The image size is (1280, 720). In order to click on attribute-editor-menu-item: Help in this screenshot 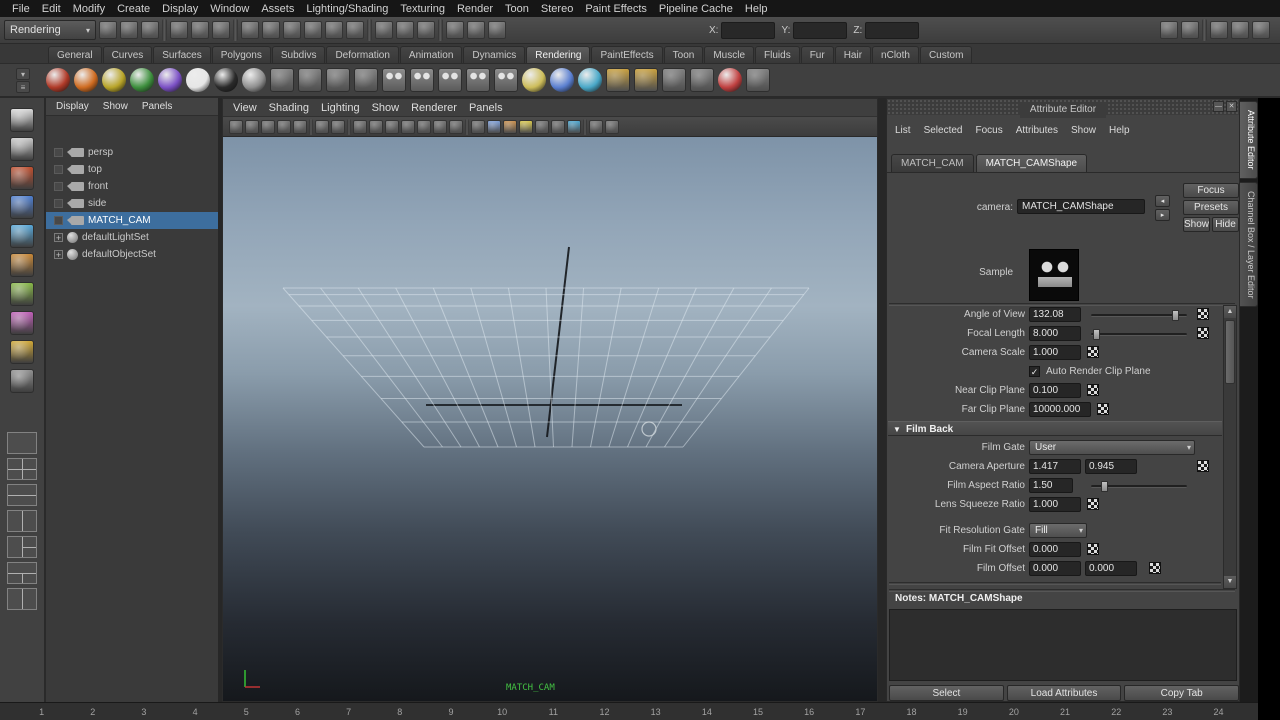, I will do `click(1119, 130)`.